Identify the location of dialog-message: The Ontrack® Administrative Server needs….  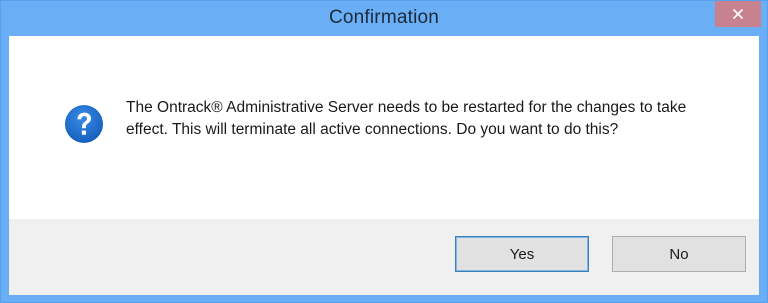
(406, 118).